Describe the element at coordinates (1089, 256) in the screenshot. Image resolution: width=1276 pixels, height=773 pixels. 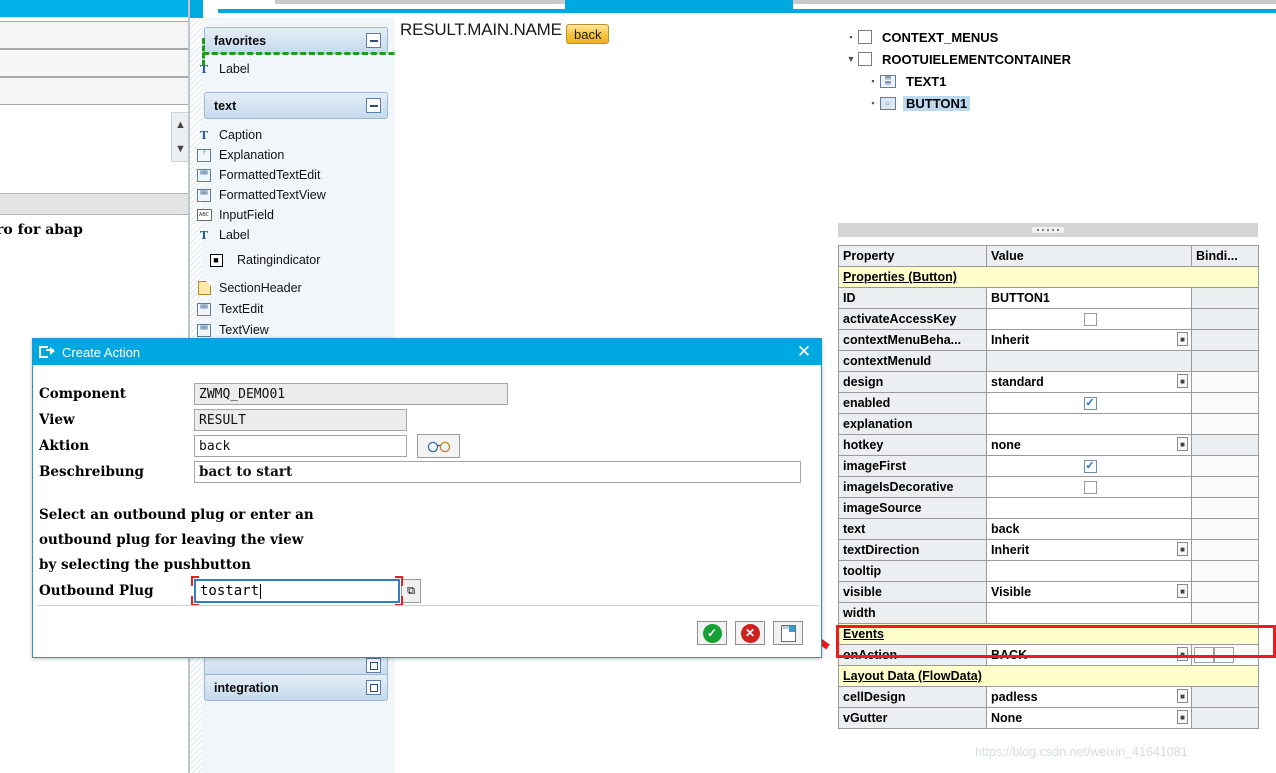
I see `column-header-value: Value` at that location.